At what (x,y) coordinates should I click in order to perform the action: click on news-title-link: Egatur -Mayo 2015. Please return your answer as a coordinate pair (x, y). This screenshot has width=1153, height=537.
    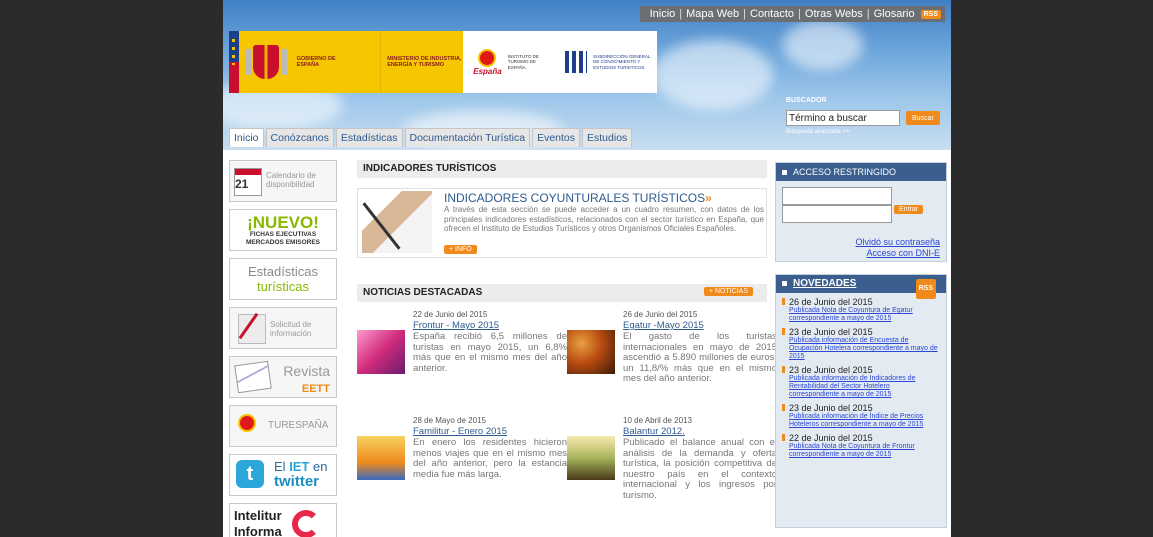
    Looking at the image, I should click on (663, 325).